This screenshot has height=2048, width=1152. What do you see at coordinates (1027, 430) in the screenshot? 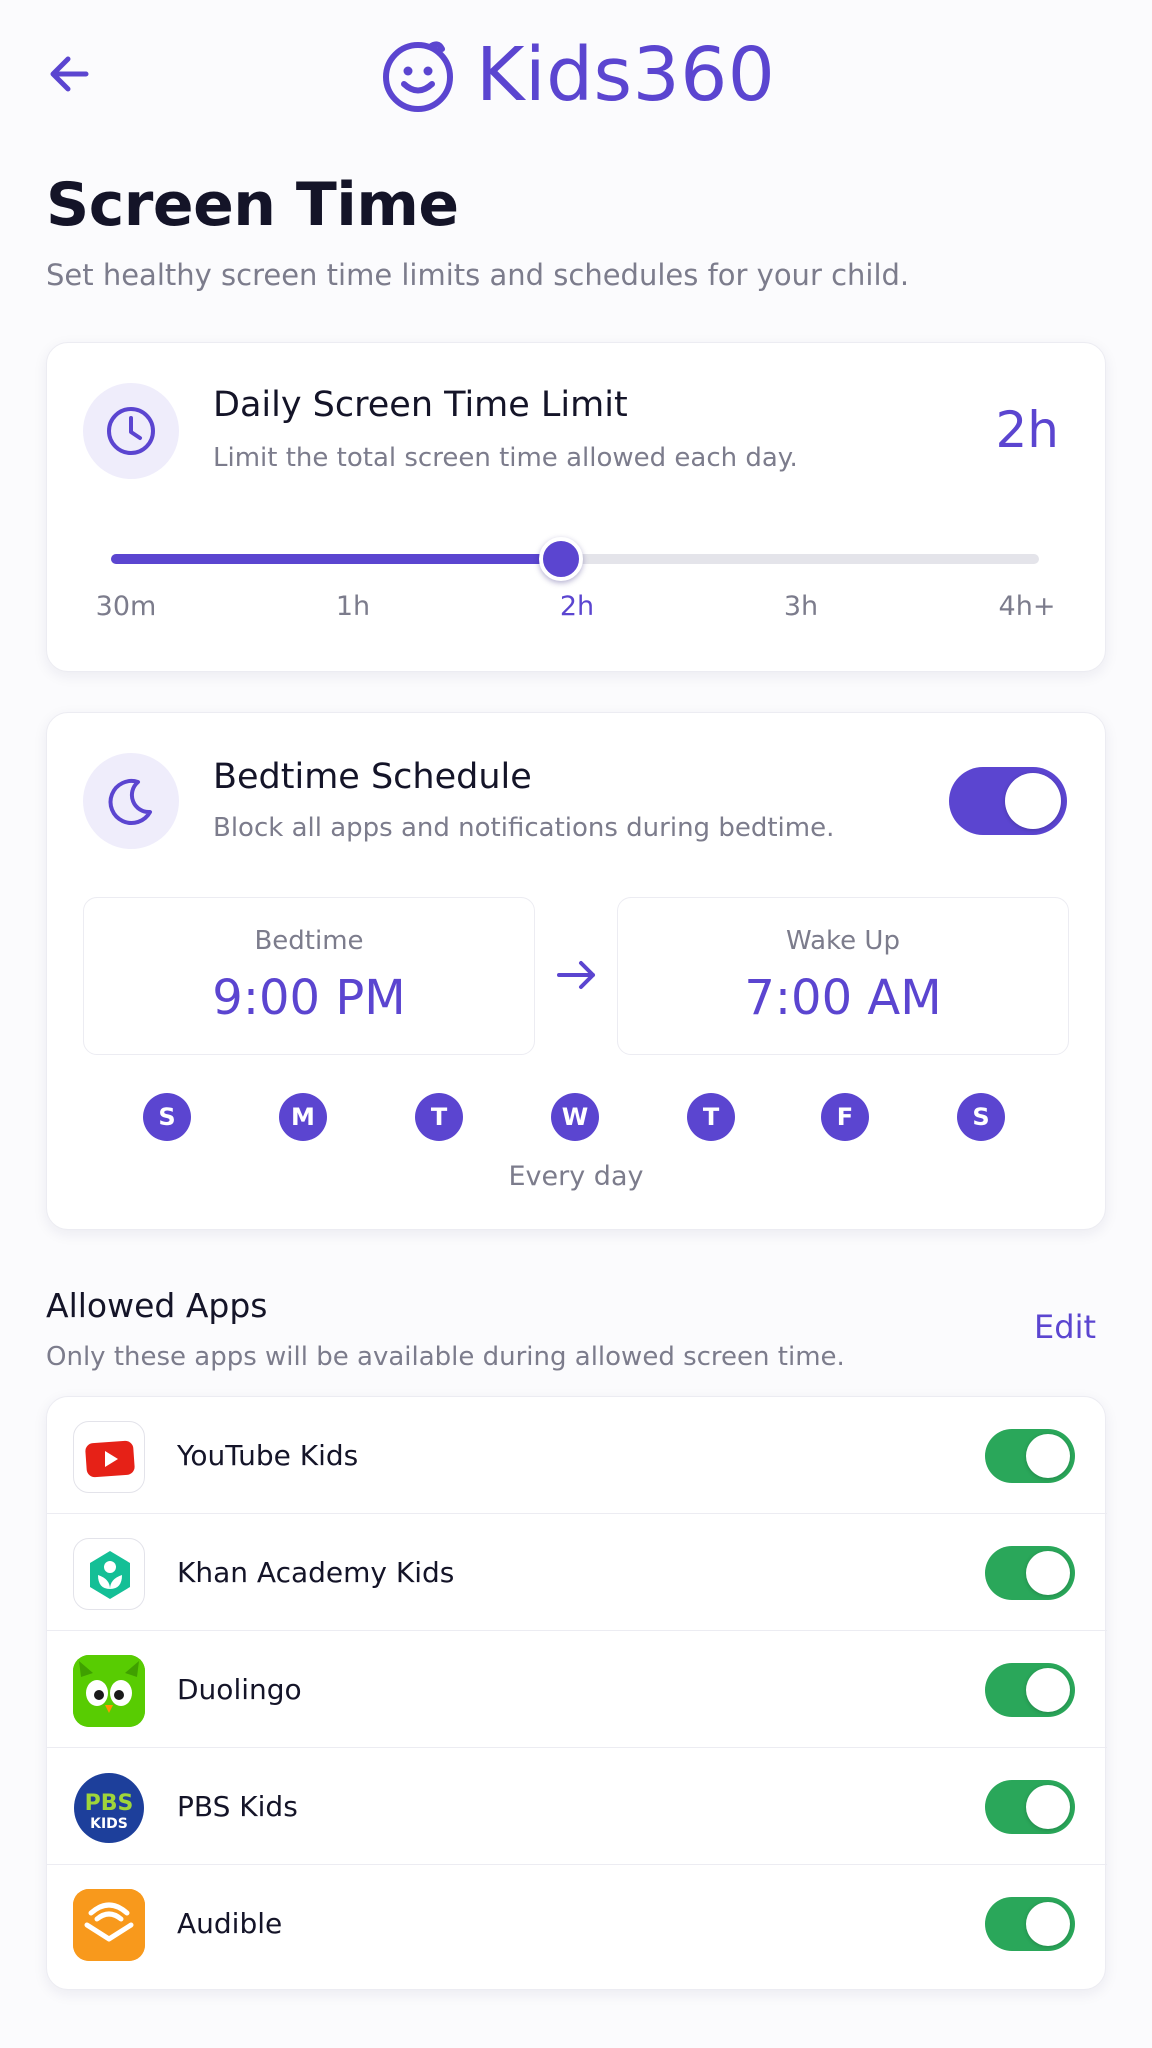
I see `daily-limit-value: 2h` at bounding box center [1027, 430].